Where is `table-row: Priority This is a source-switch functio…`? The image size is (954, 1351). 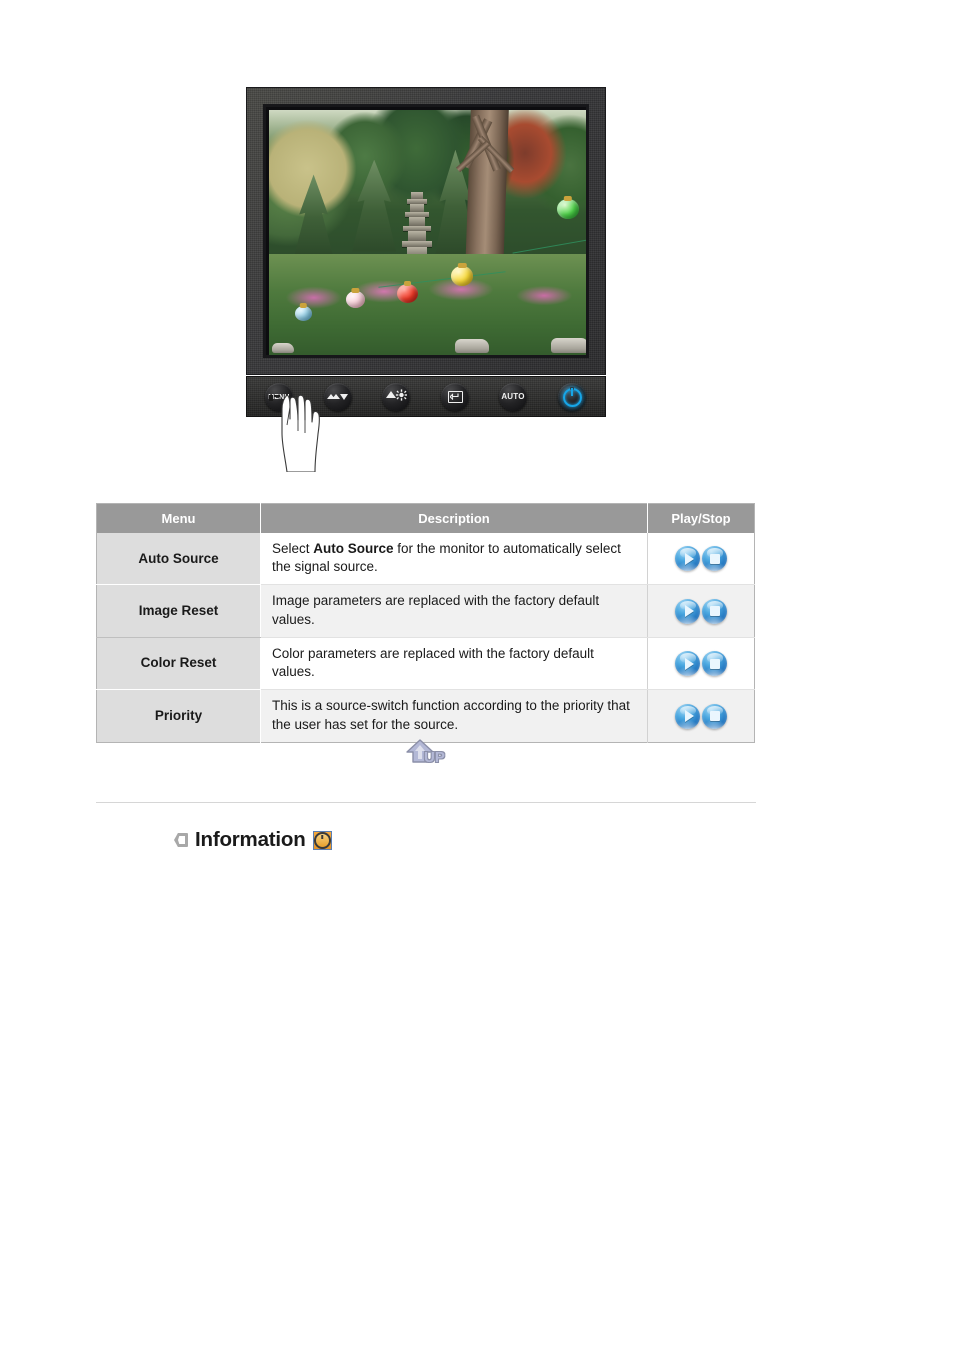 table-row: Priority This is a source-switch functio… is located at coordinates (425, 716).